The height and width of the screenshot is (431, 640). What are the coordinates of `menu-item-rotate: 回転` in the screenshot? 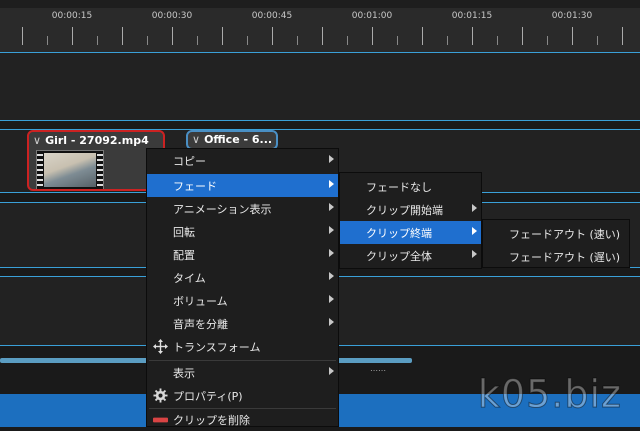 It's located at (242, 231).